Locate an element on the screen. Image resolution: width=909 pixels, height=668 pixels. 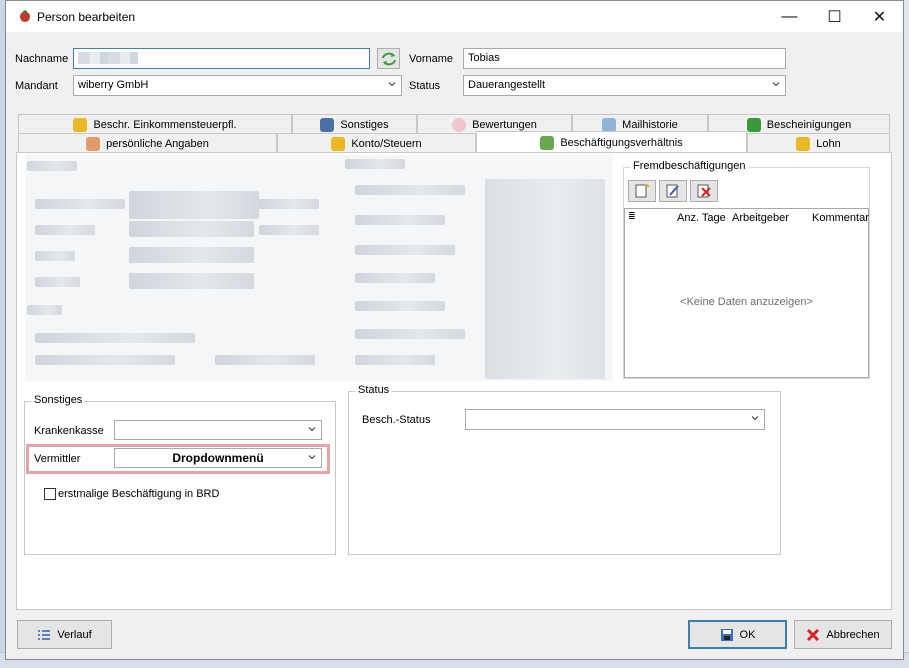
empty-grid-message: <Keine Daten anzuzeigen> is located at coordinates (746, 302).